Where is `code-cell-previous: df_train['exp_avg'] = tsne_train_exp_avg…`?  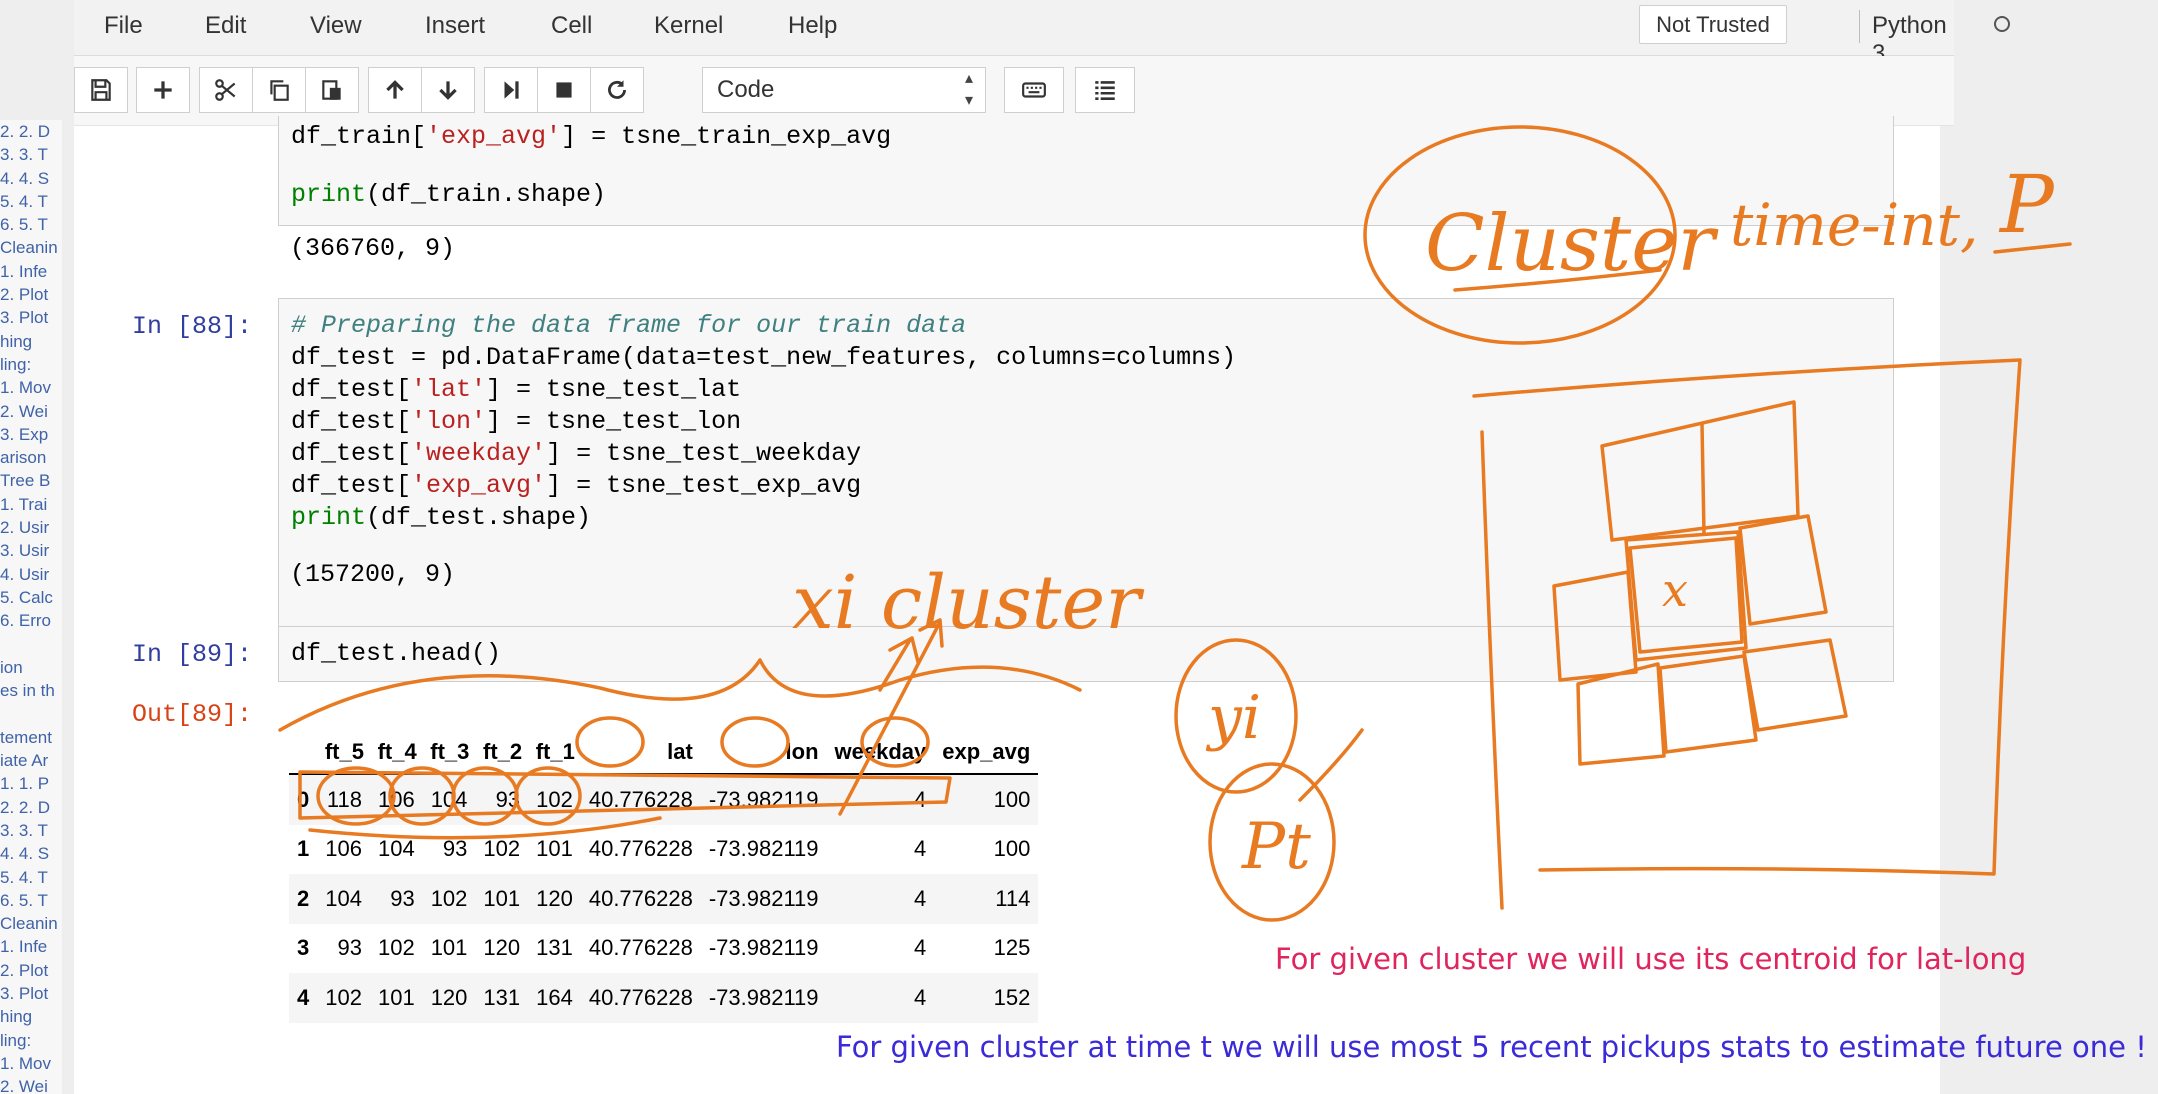 code-cell-previous: df_train['exp_avg'] = tsne_train_exp_avg… is located at coordinates (1086, 171).